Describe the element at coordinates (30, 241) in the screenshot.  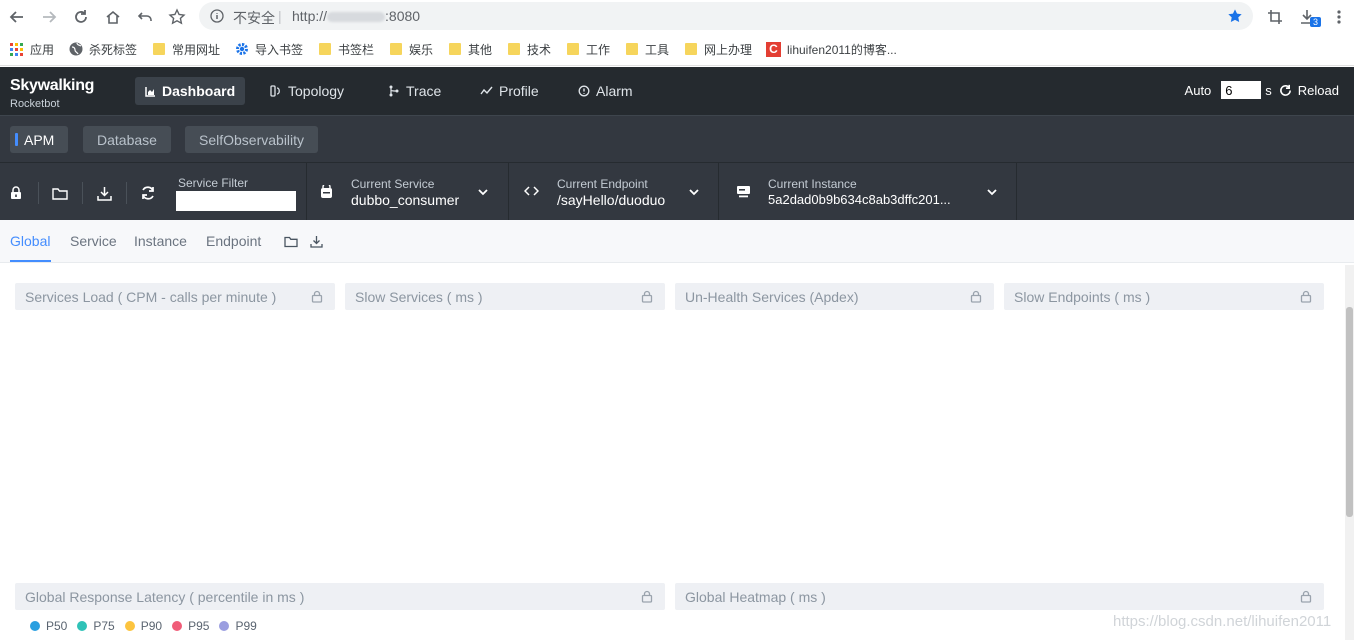
I see `tab-global: Global` at that location.